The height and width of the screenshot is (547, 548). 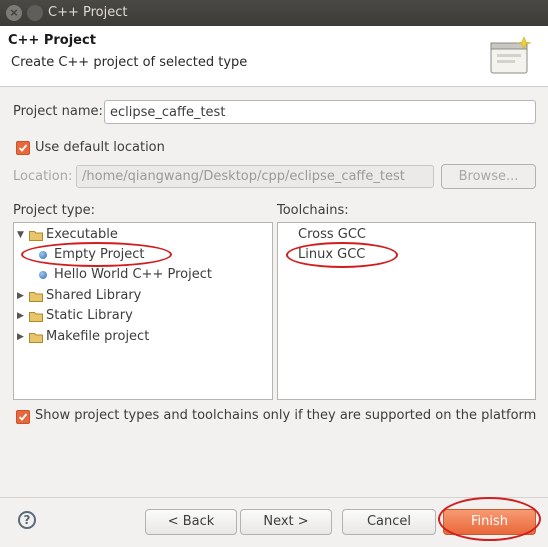 I want to click on tree-item-label: Executable, so click(x=82, y=234).